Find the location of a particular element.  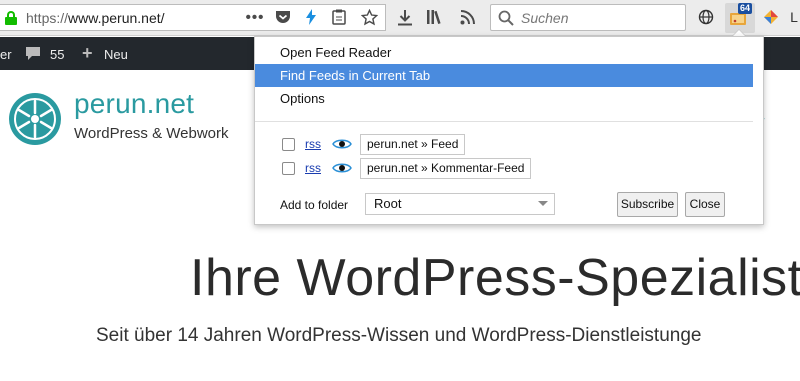

library-icon is located at coordinates (435, 17).